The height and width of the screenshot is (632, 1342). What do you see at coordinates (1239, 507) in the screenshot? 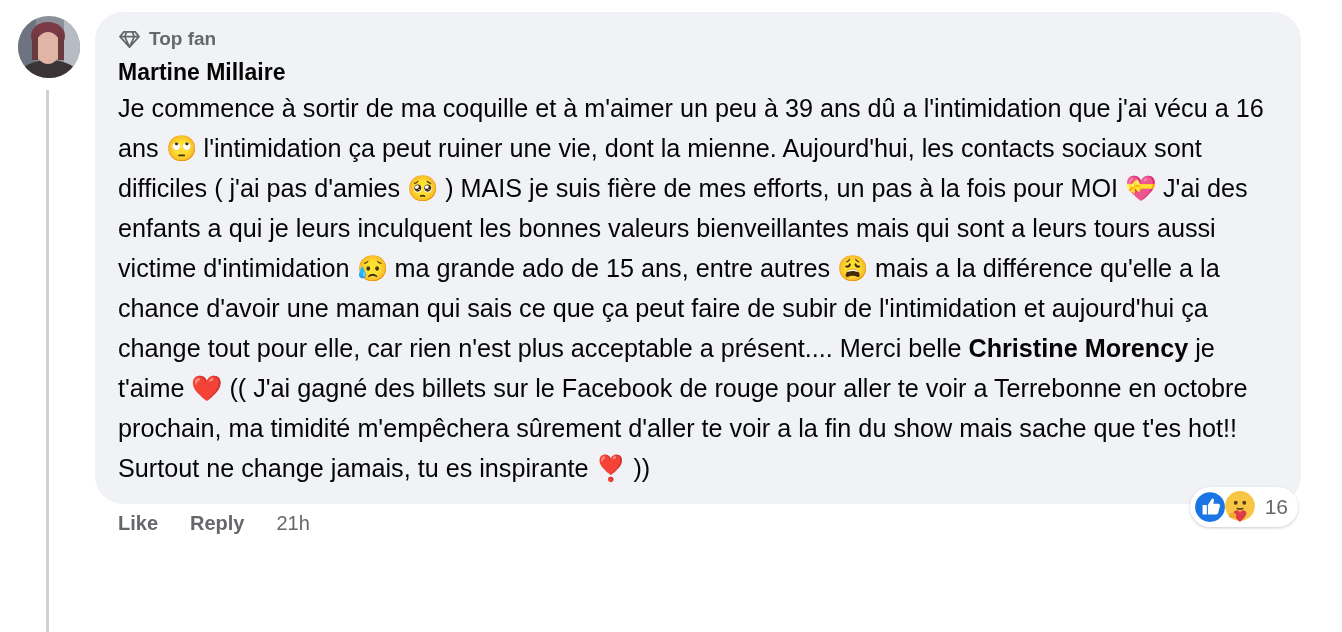
I see `hug-emoji-icon` at bounding box center [1239, 507].